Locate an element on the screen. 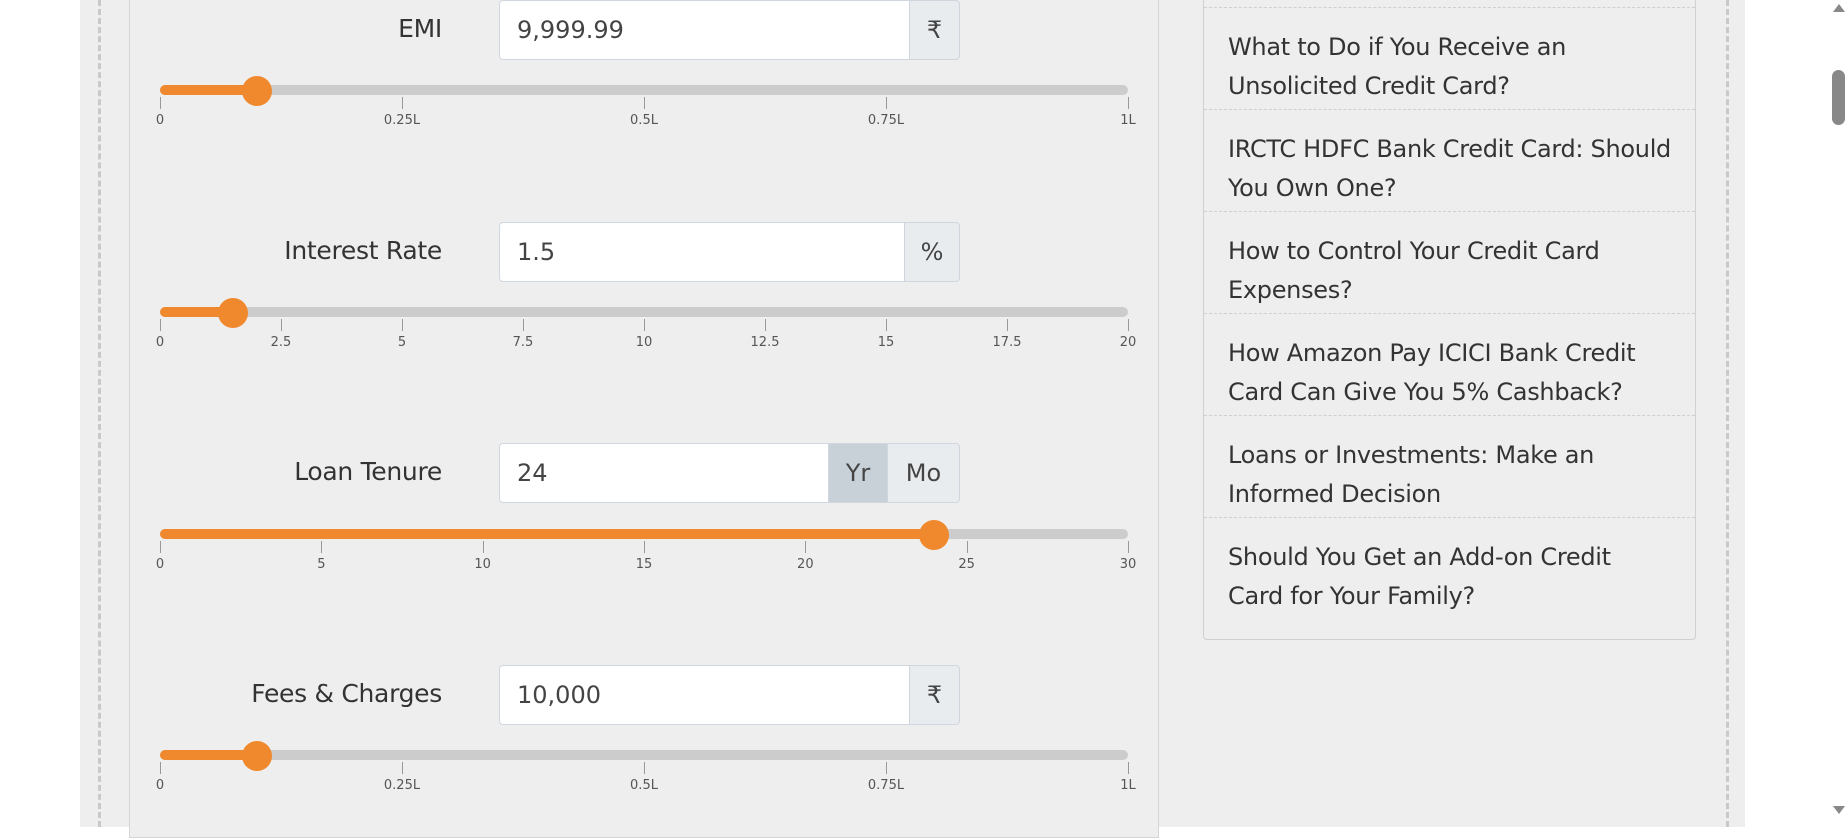 The image size is (1848, 838). percent-addon: % is located at coordinates (932, 252).